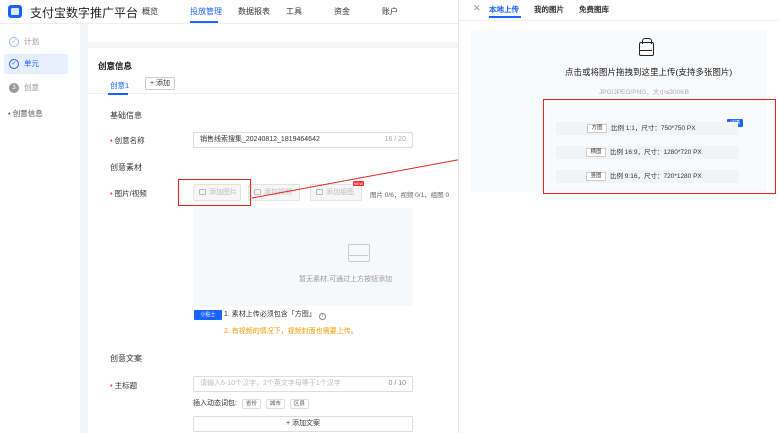 Image resolution: width=779 pixels, height=433 pixels. I want to click on dropzone-text: 暂无素材,可通过上方按钮添加, so click(345, 279).